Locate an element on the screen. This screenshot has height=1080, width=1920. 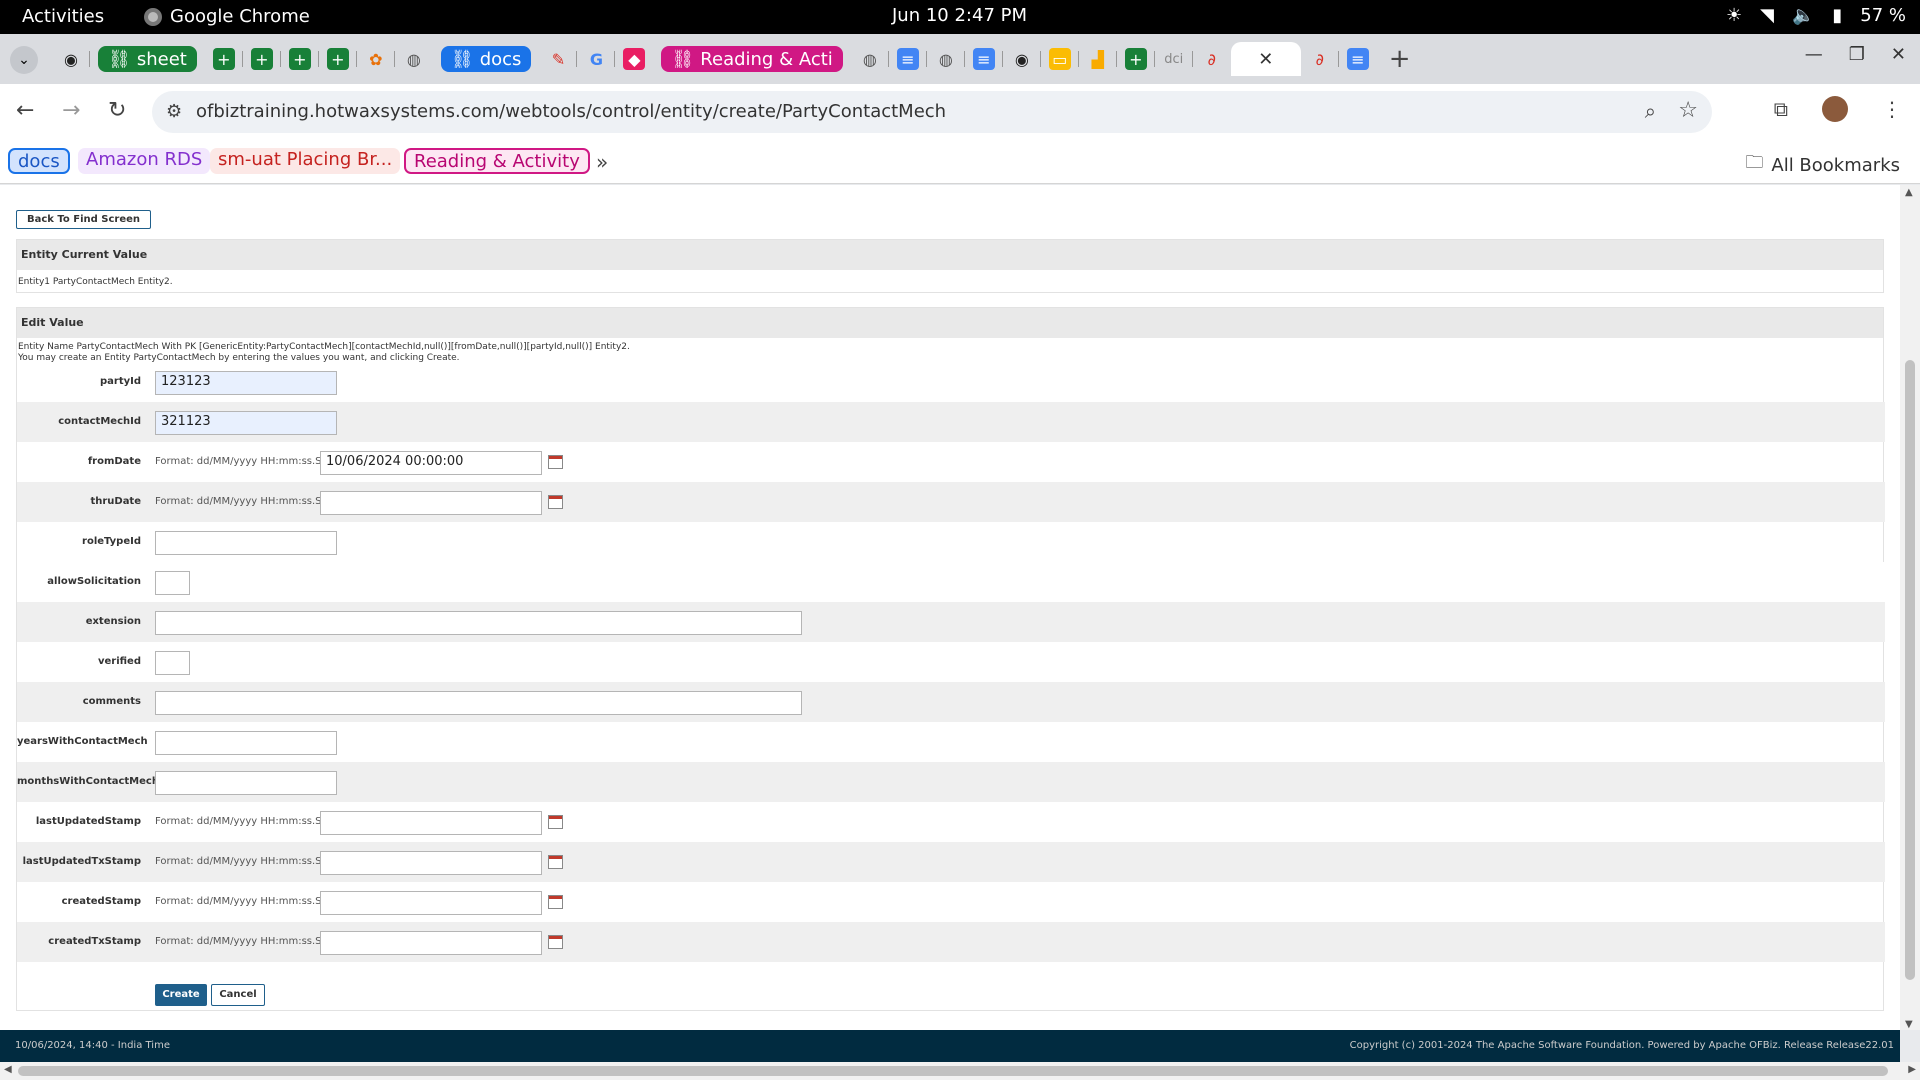
close-tab-icon: ✕ is located at coordinates (1265, 59).